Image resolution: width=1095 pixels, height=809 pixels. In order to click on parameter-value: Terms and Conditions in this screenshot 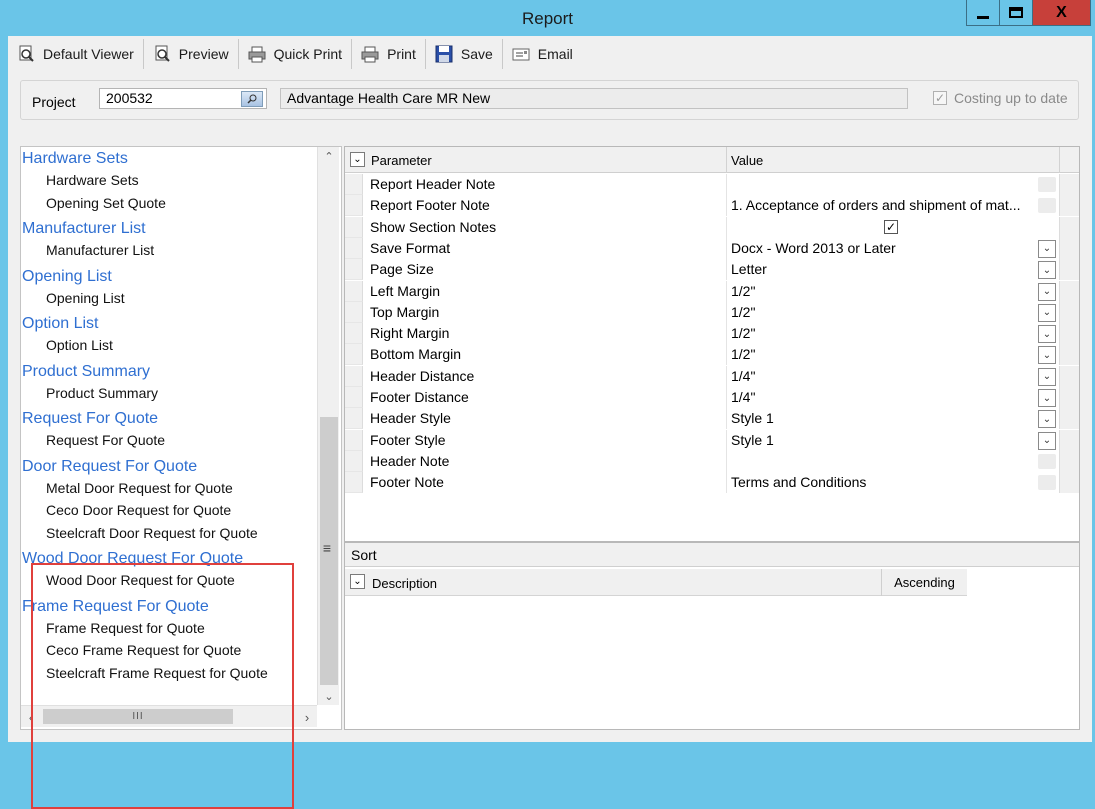, I will do `click(798, 482)`.